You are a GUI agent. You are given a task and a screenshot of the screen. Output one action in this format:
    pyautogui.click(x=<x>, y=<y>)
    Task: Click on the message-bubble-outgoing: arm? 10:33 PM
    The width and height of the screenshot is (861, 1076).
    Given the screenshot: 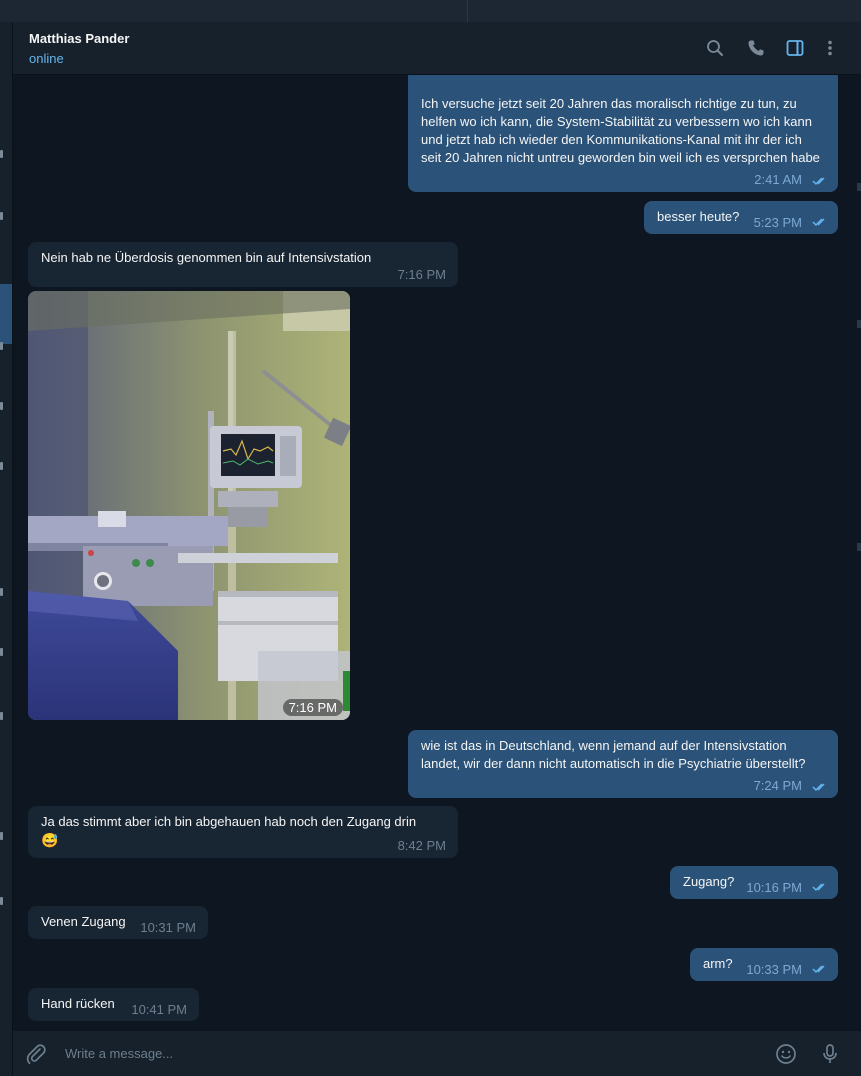 What is the action you would take?
    pyautogui.click(x=764, y=964)
    